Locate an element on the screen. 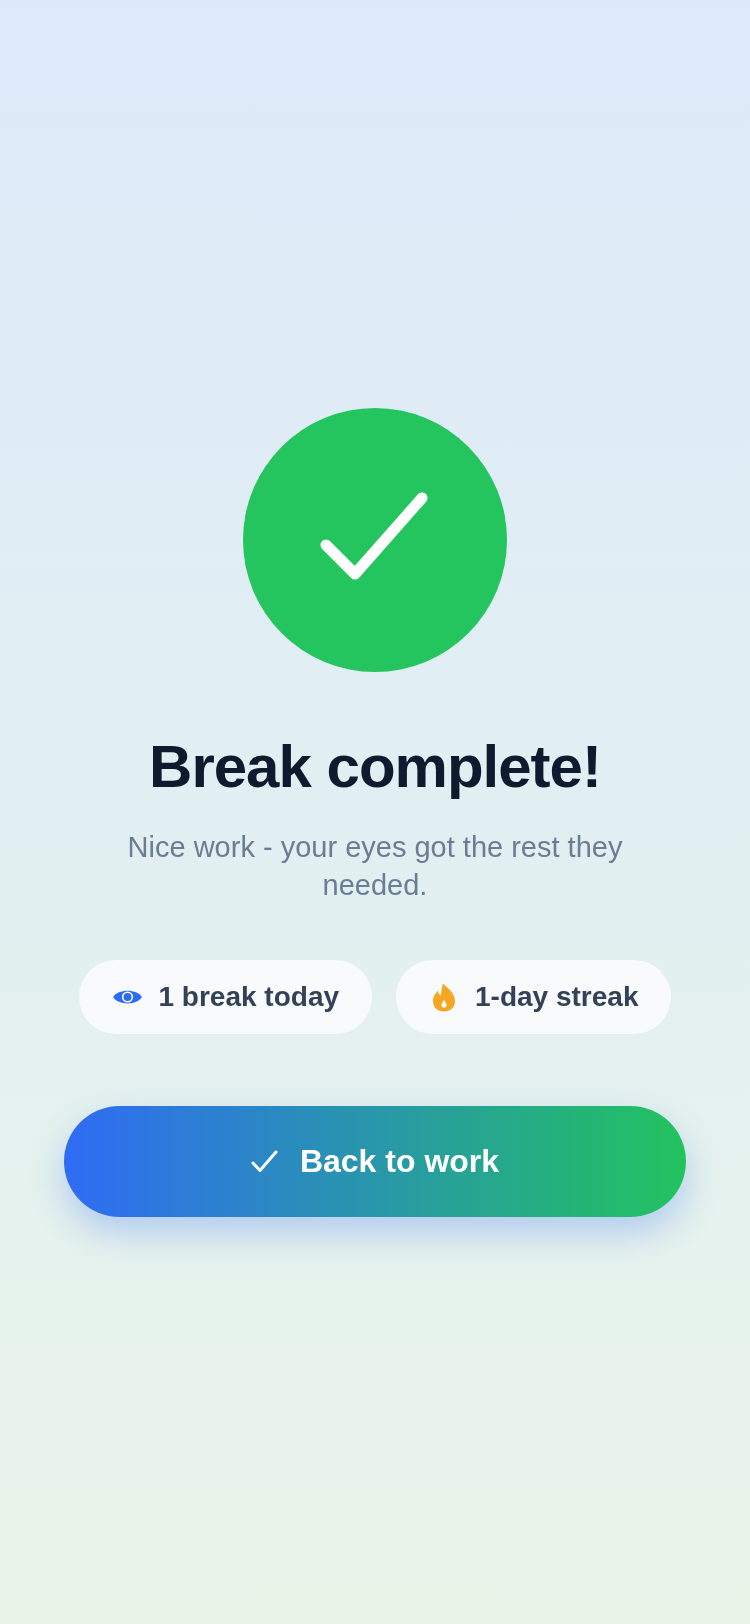  back-to-work-button: Back to work is located at coordinates (375, 1161).